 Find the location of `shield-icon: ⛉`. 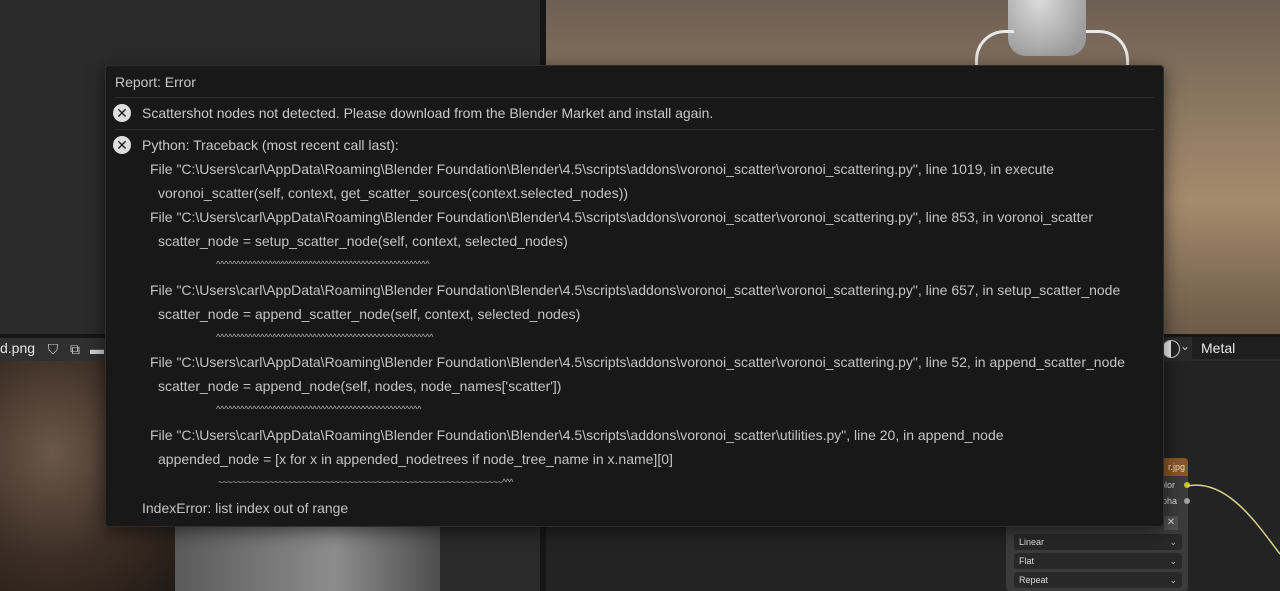

shield-icon: ⛉ is located at coordinates (53, 349).